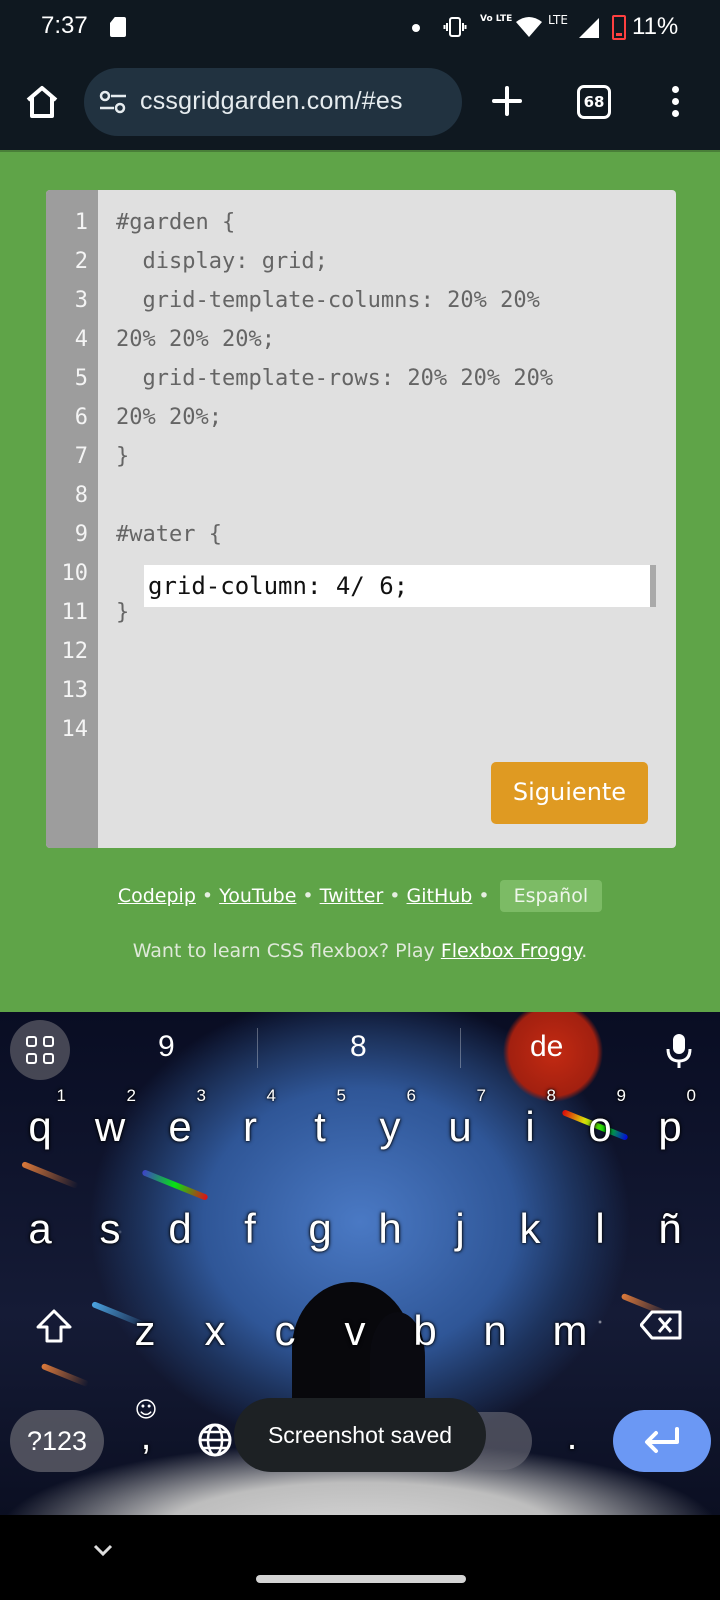 The width and height of the screenshot is (720, 1600). What do you see at coordinates (81, 417) in the screenshot?
I see `line-number: 6` at bounding box center [81, 417].